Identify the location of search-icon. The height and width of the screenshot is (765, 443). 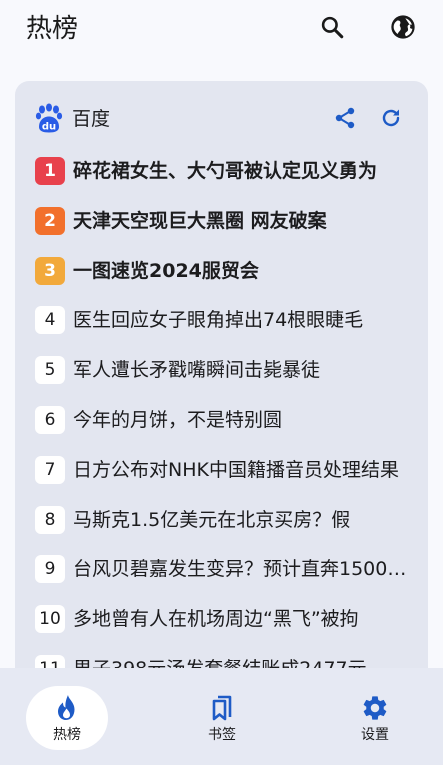
(332, 27).